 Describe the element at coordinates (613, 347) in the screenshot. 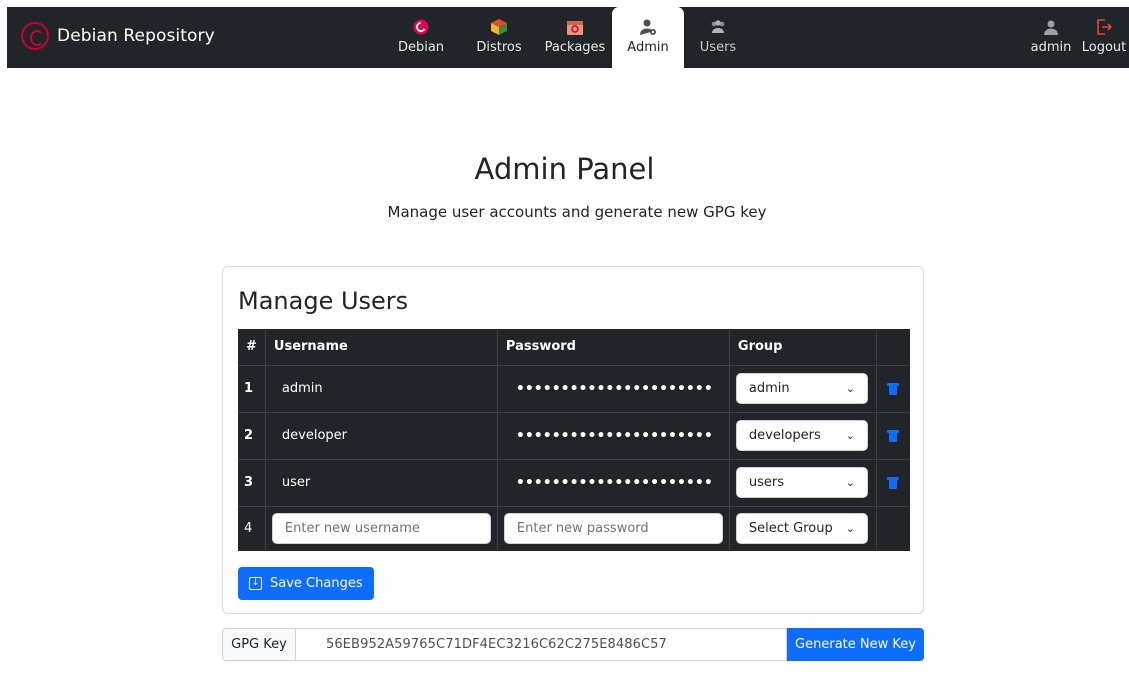

I see `column-header-password: Password` at that location.